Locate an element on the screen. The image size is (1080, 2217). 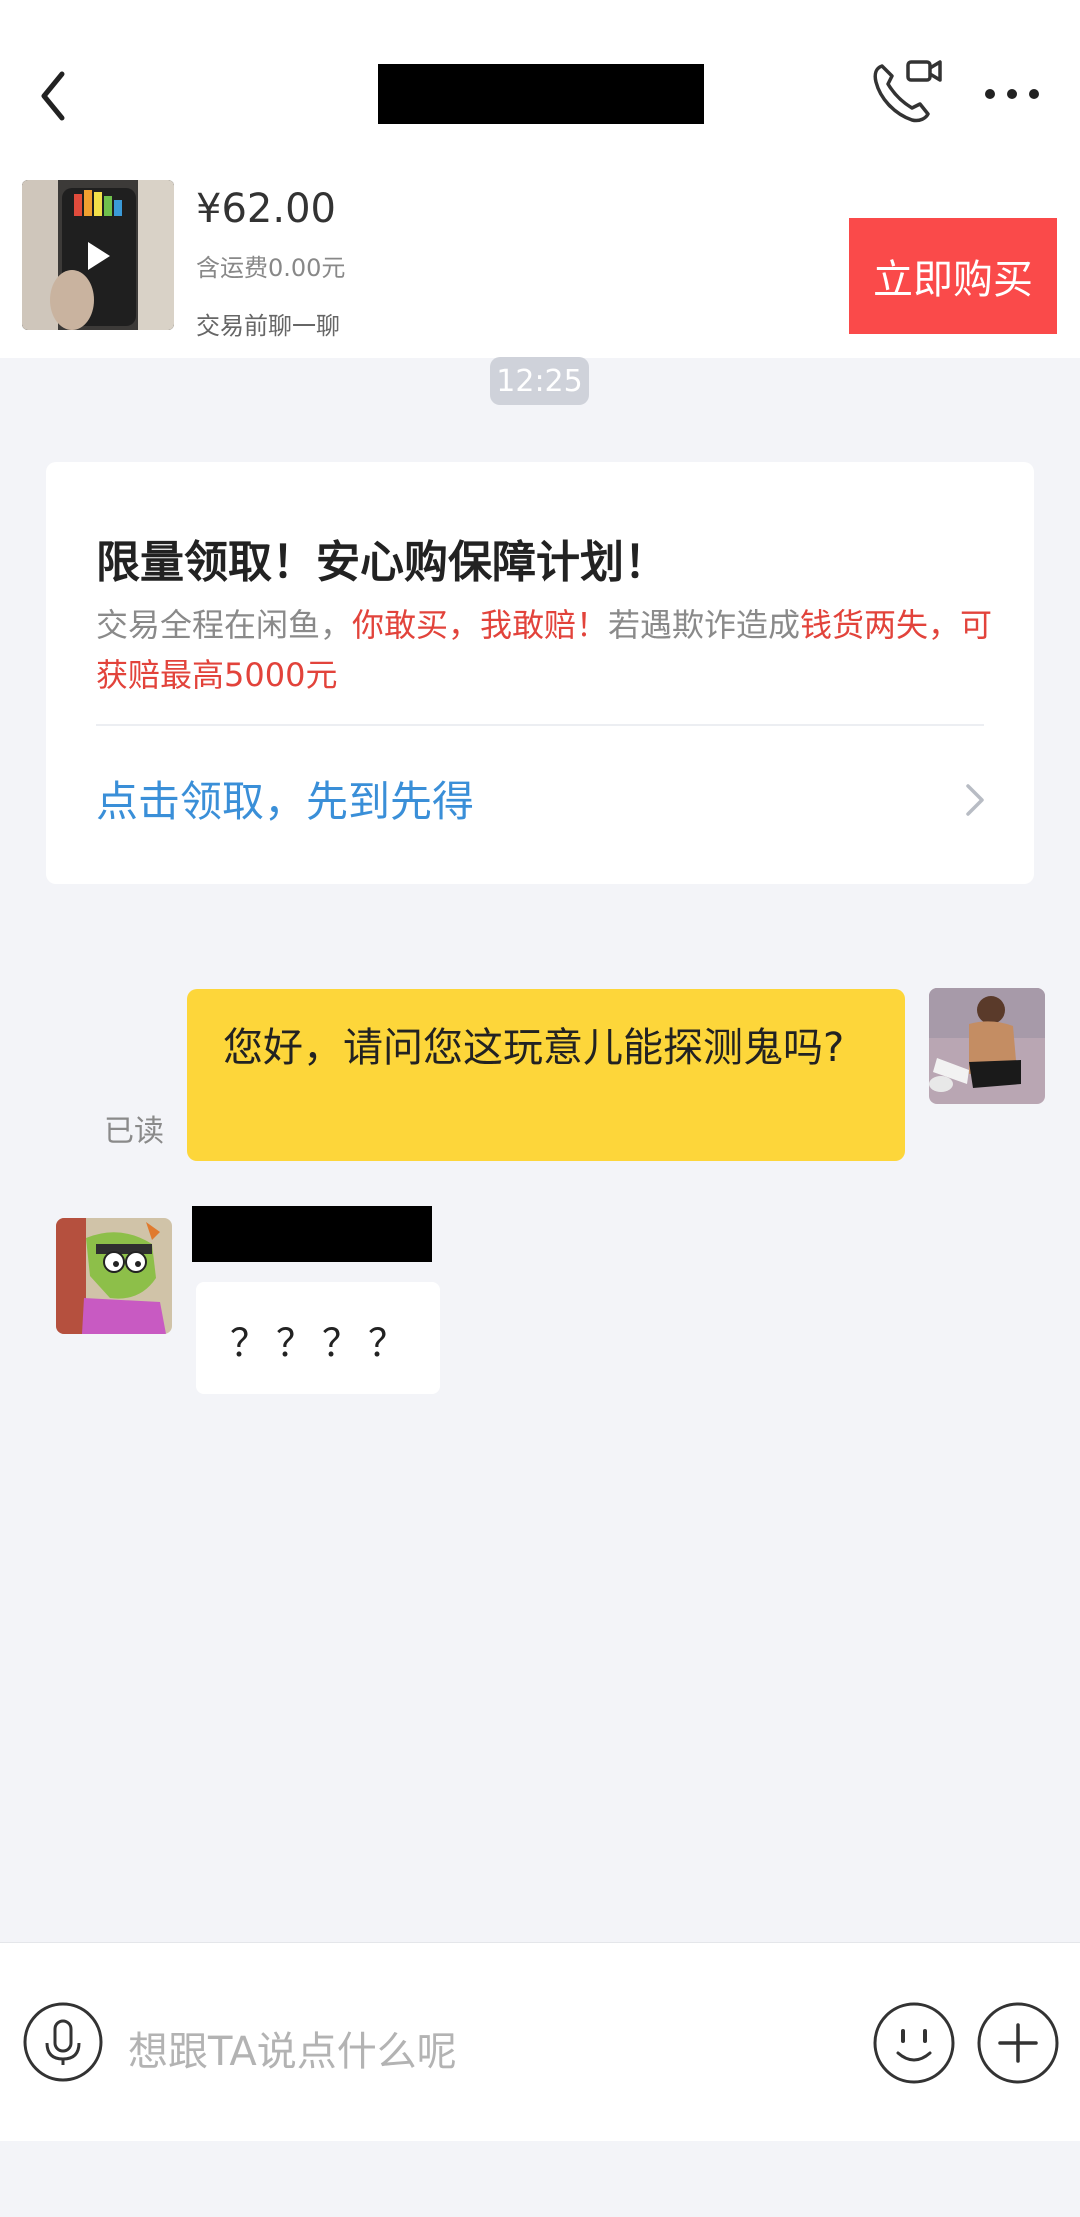
outgoing-message-text: 您好，请问您这玩意儿能探测鬼吗? is located at coordinates (534, 1048).